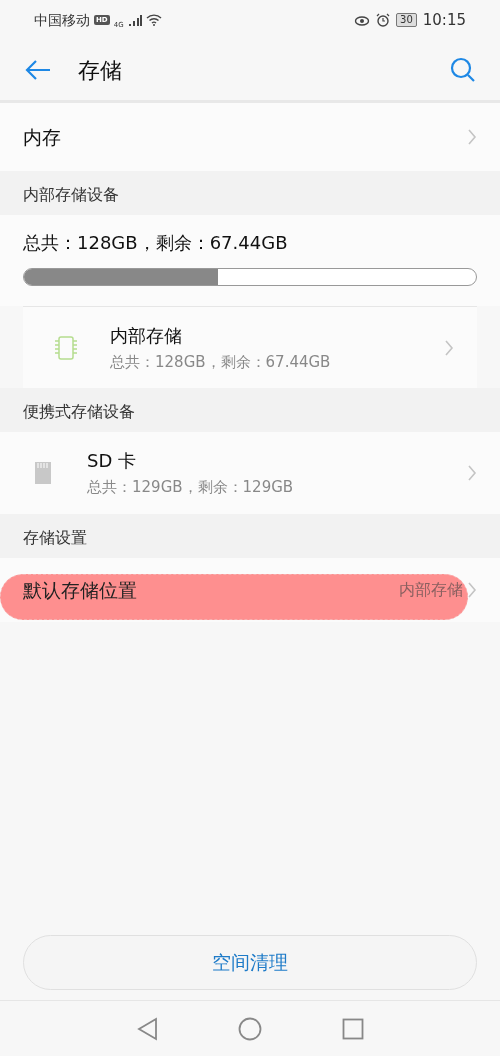  I want to click on storage-summary: 总共：128GB，剩余：67.44GB, so click(156, 243).